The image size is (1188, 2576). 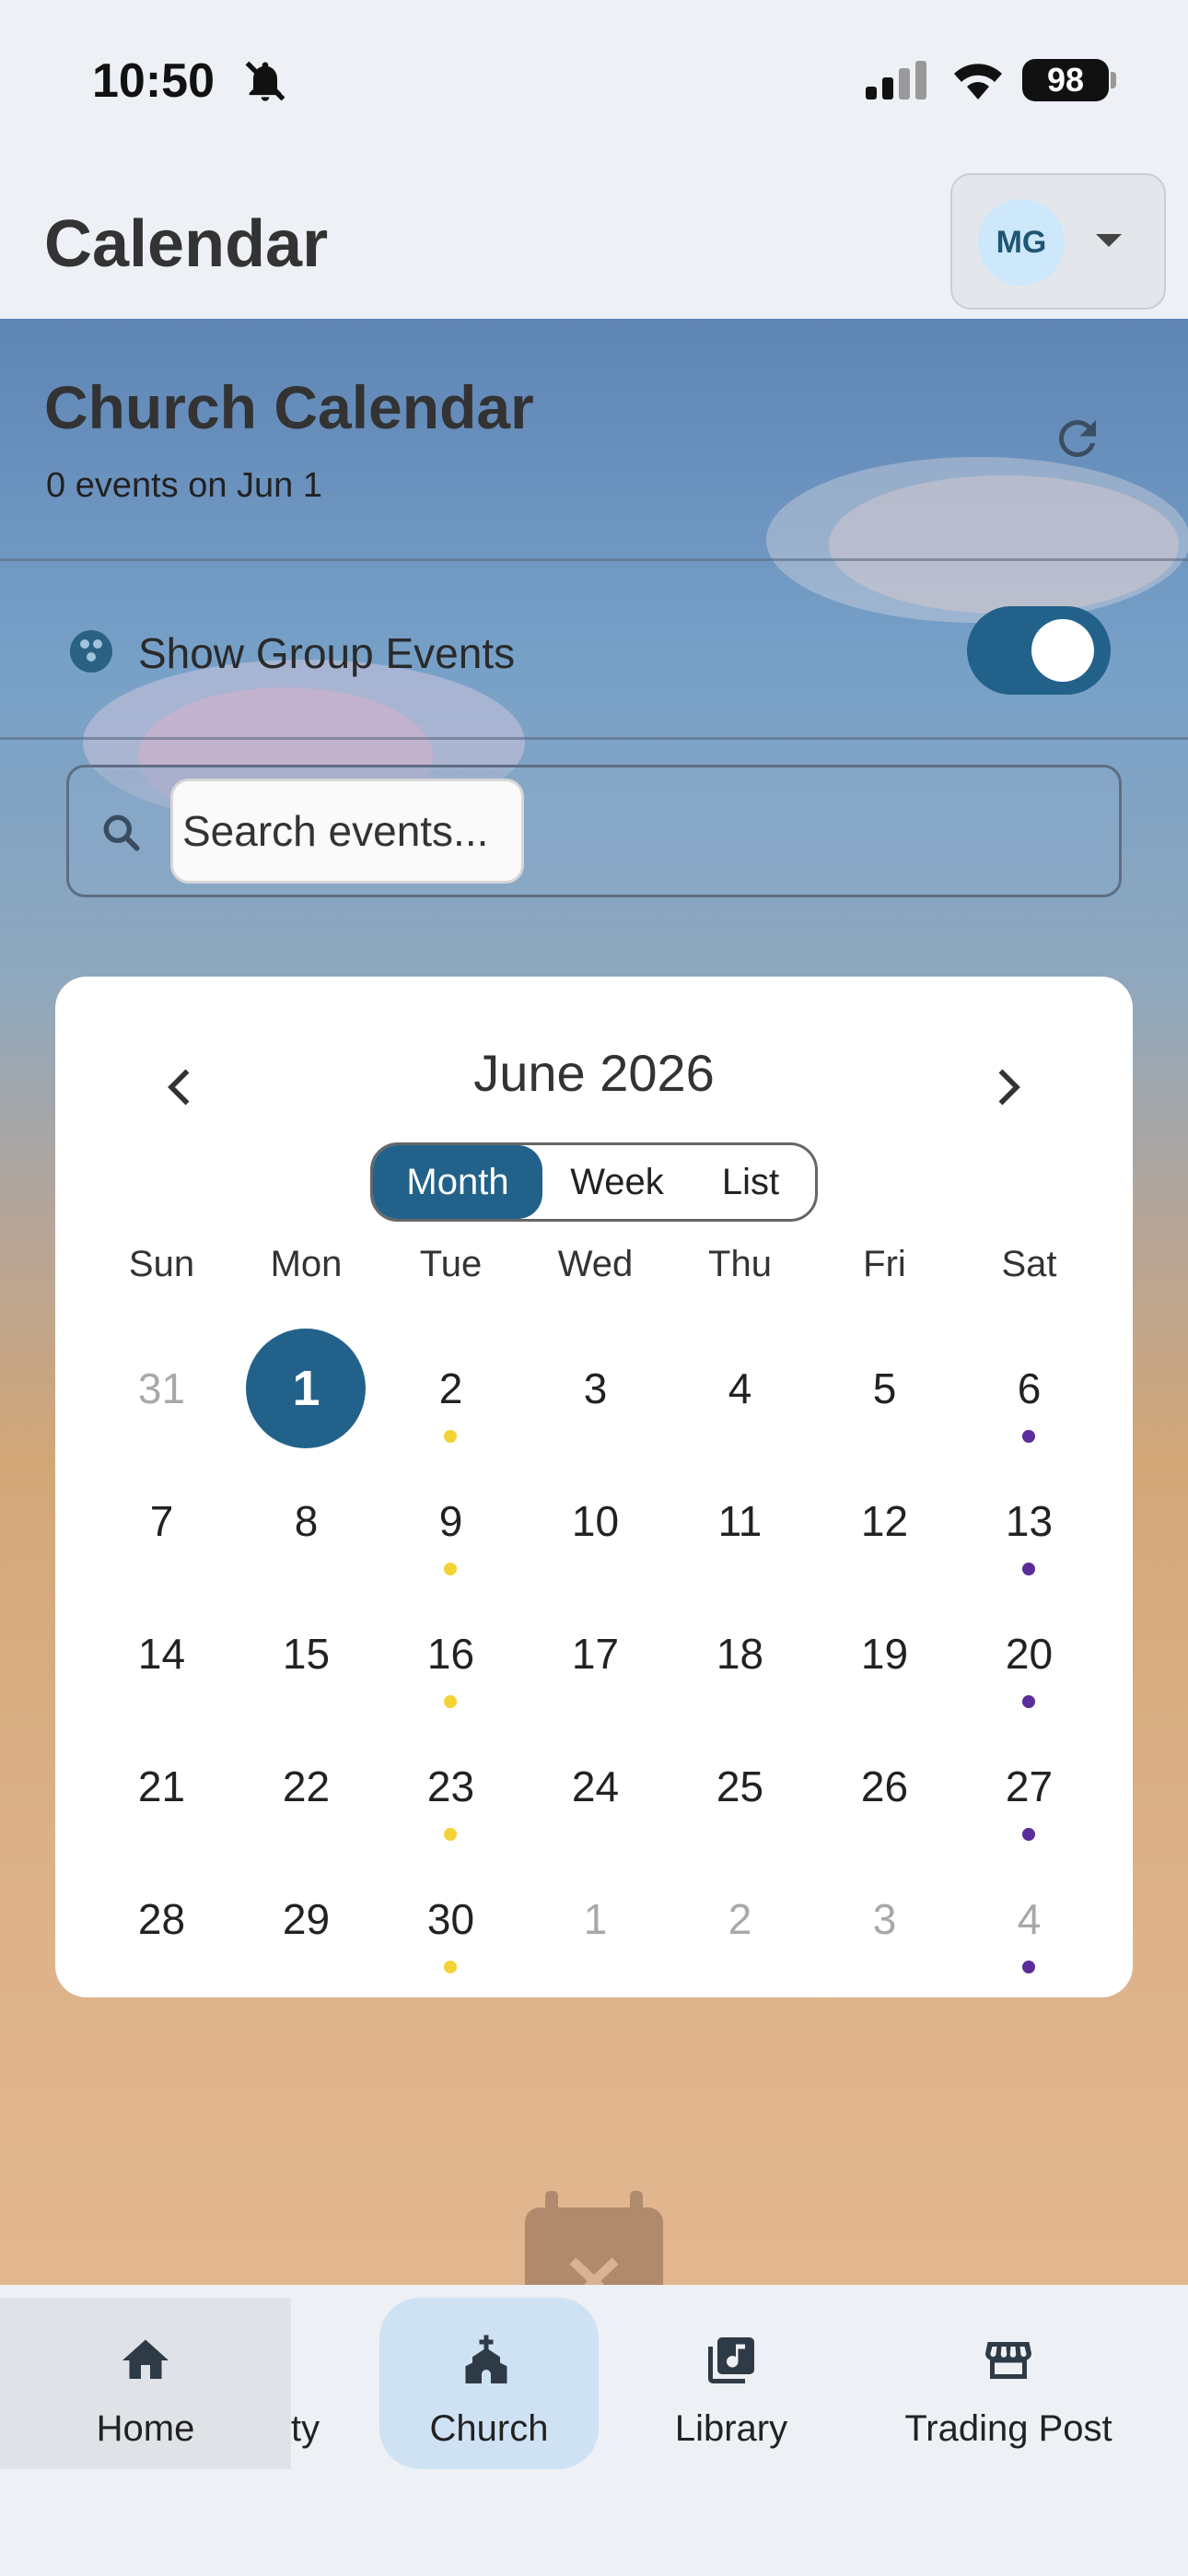 I want to click on battery-indicator: 98, so click(x=1065, y=80).